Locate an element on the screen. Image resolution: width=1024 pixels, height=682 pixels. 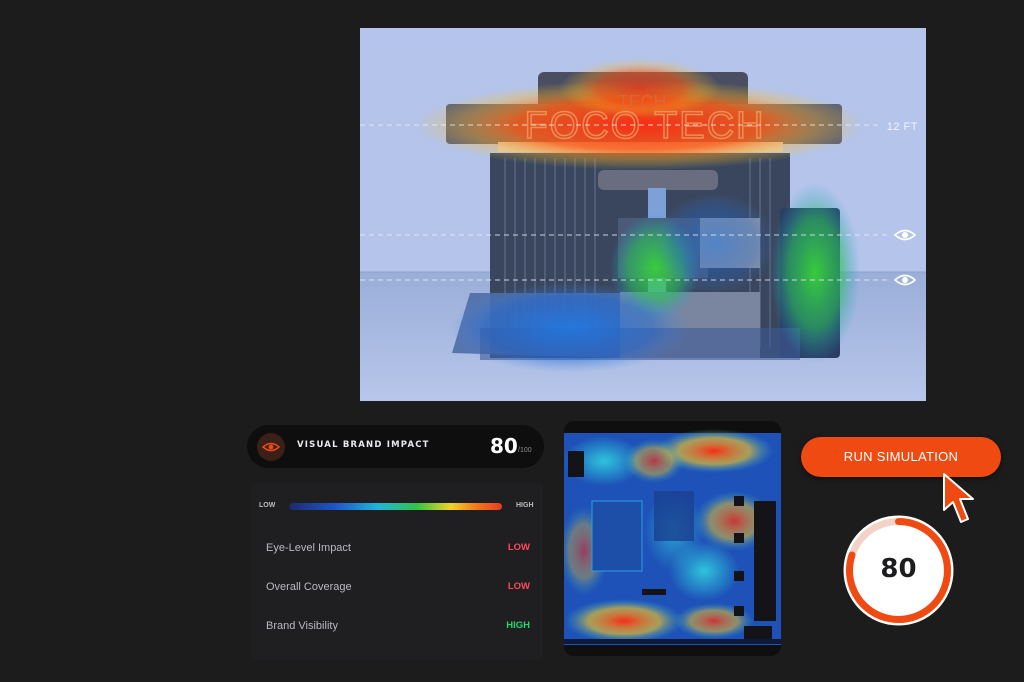
metric-name: Brand Visibility is located at coordinates (302, 626).